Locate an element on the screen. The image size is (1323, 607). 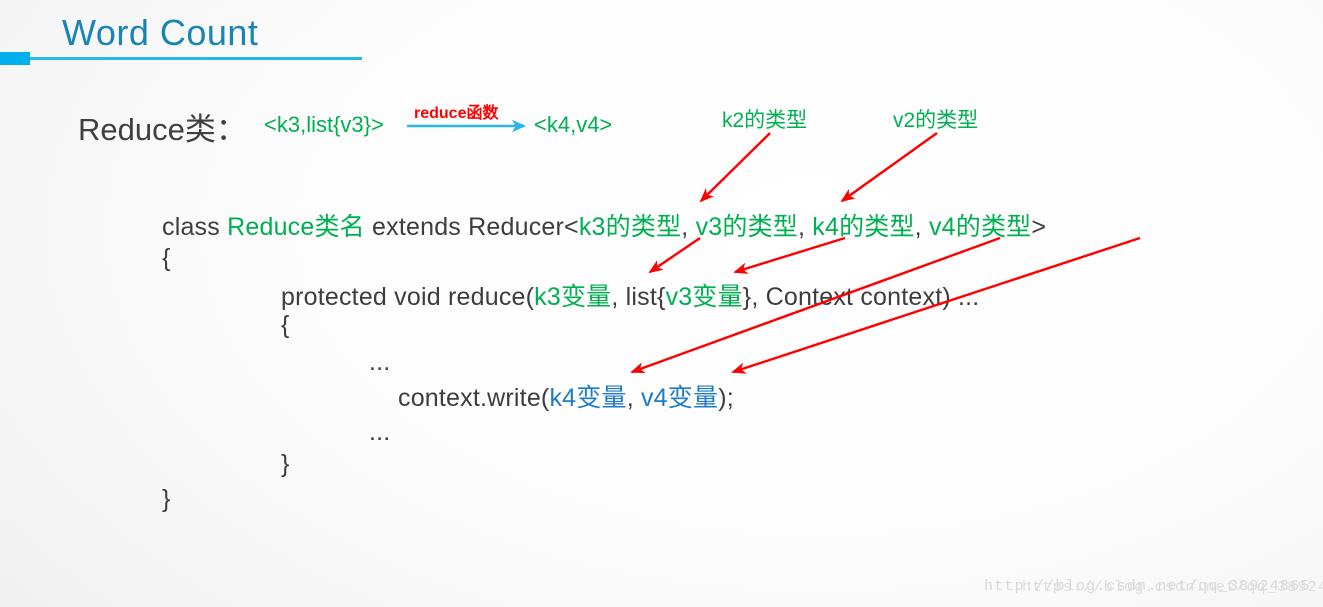
title-accent-line is located at coordinates (196, 58).